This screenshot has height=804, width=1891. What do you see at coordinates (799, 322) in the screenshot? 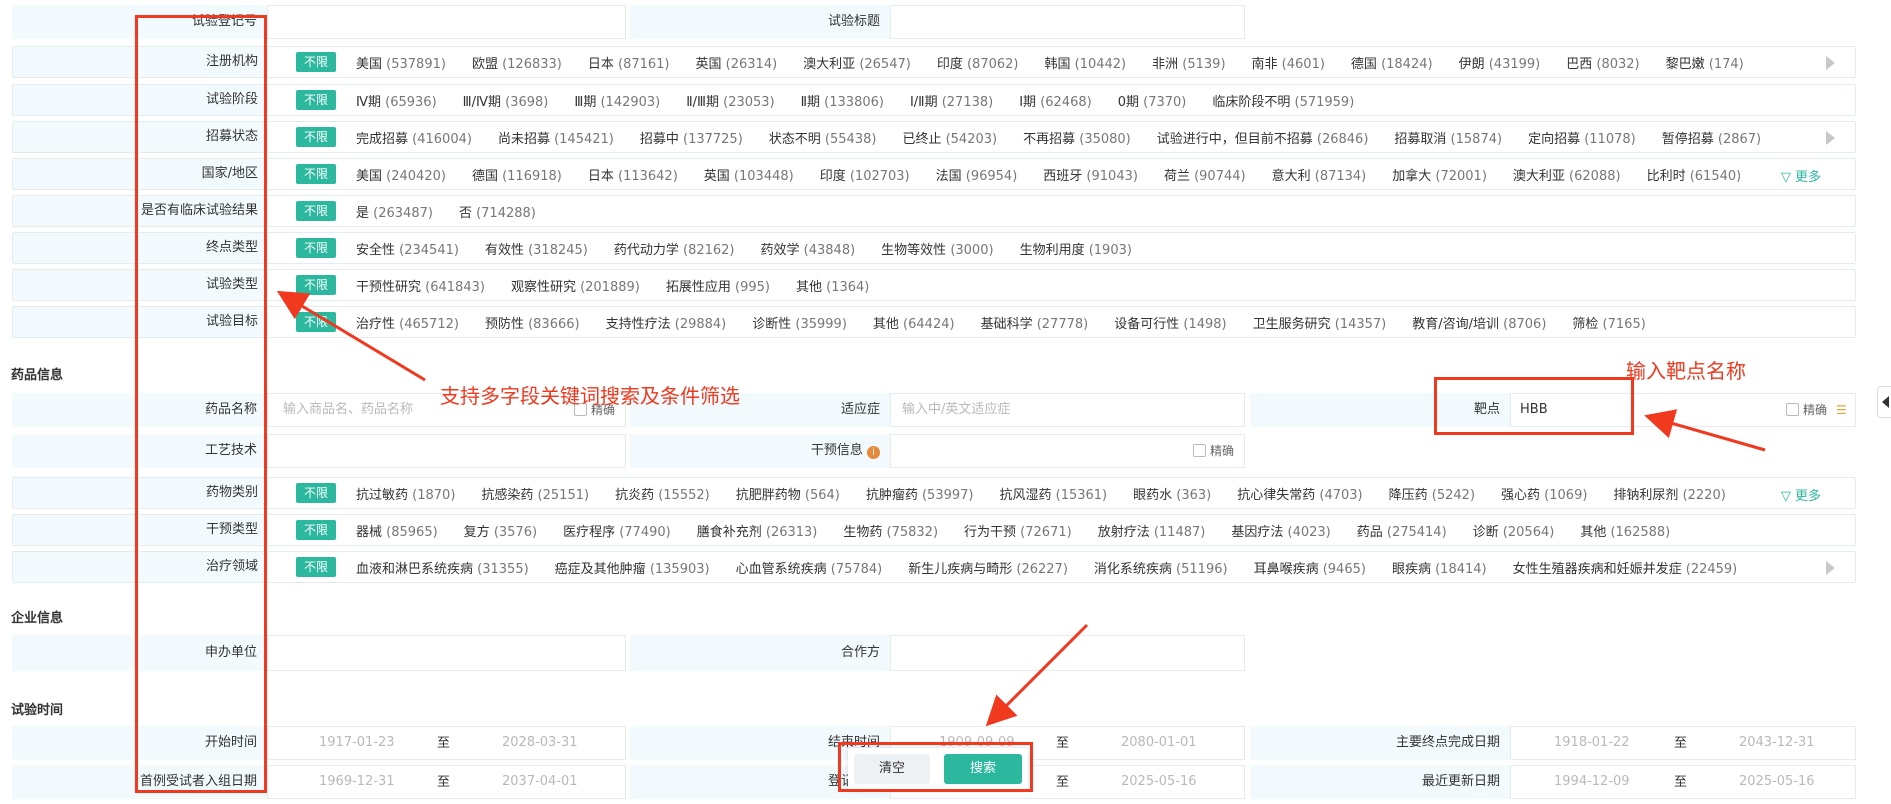
I see `filter-option: 诊断性 (35999)` at bounding box center [799, 322].